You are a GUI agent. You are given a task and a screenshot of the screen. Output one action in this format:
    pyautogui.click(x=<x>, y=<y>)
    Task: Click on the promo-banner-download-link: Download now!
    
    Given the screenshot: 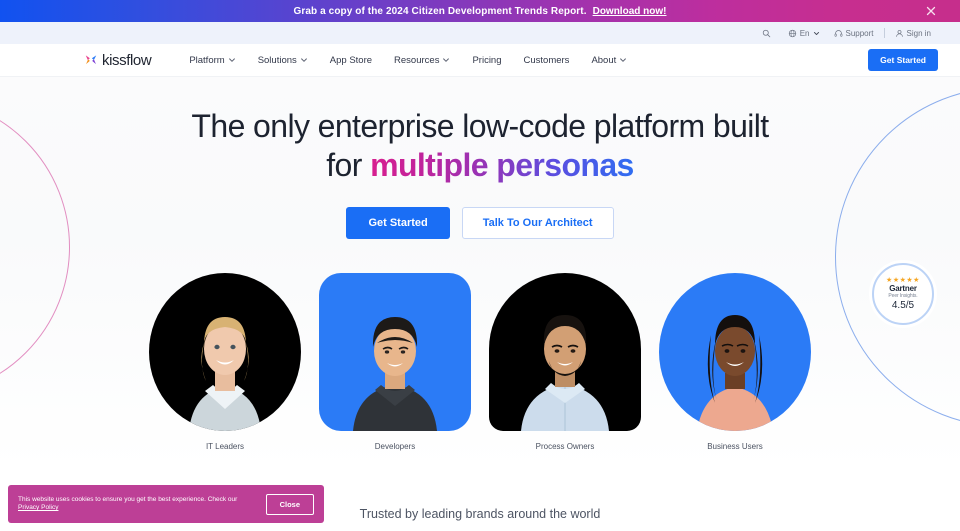 What is the action you would take?
    pyautogui.click(x=630, y=11)
    